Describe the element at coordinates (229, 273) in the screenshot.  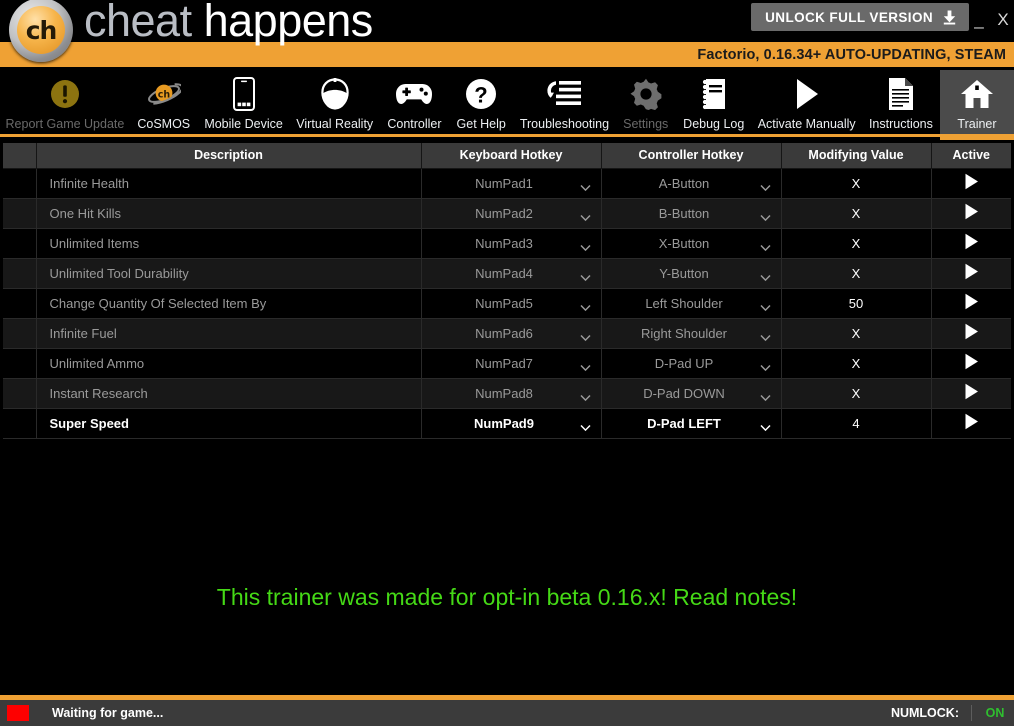
I see `cheat-description: Unlimited Tool Durability` at that location.